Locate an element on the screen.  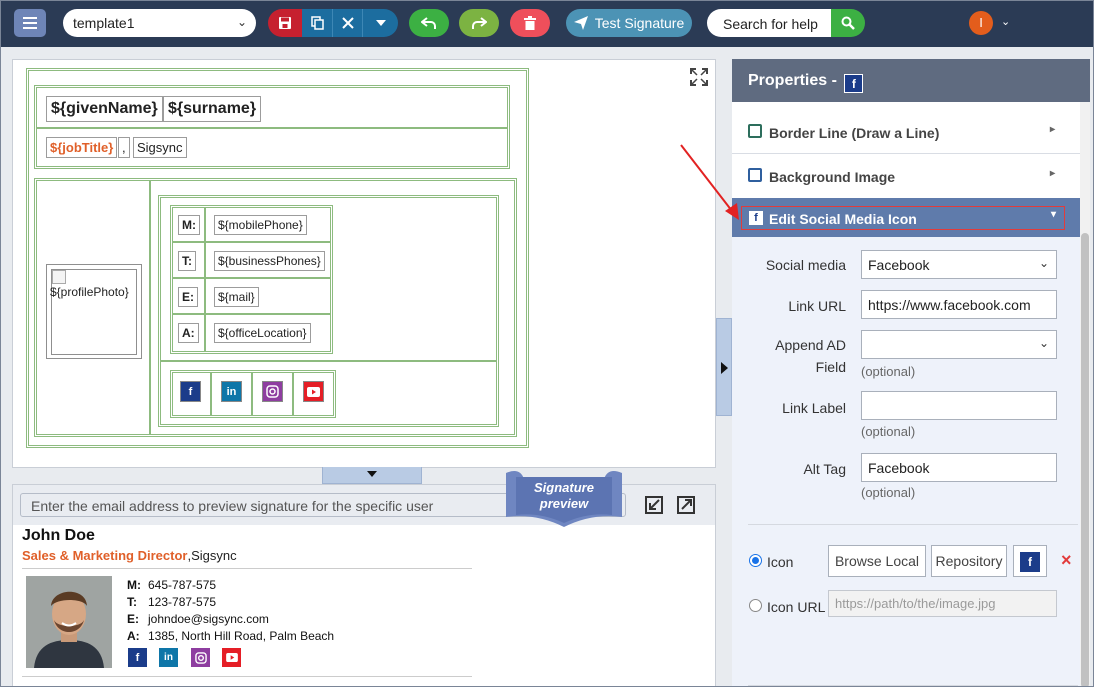
save-as-button is located at coordinates (317, 23).